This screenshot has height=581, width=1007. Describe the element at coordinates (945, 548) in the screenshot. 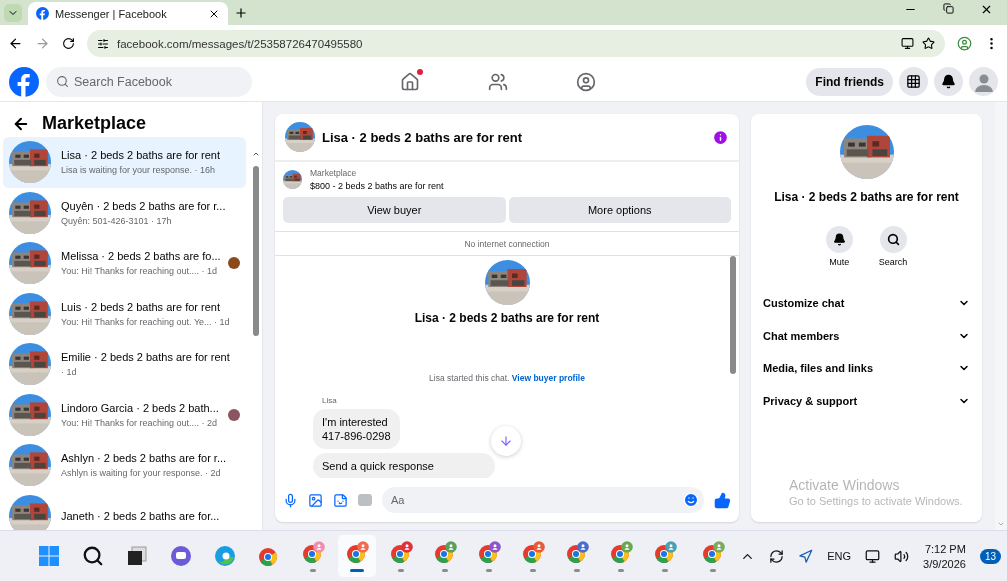

I see `clock-time: 7:12 PM` at that location.